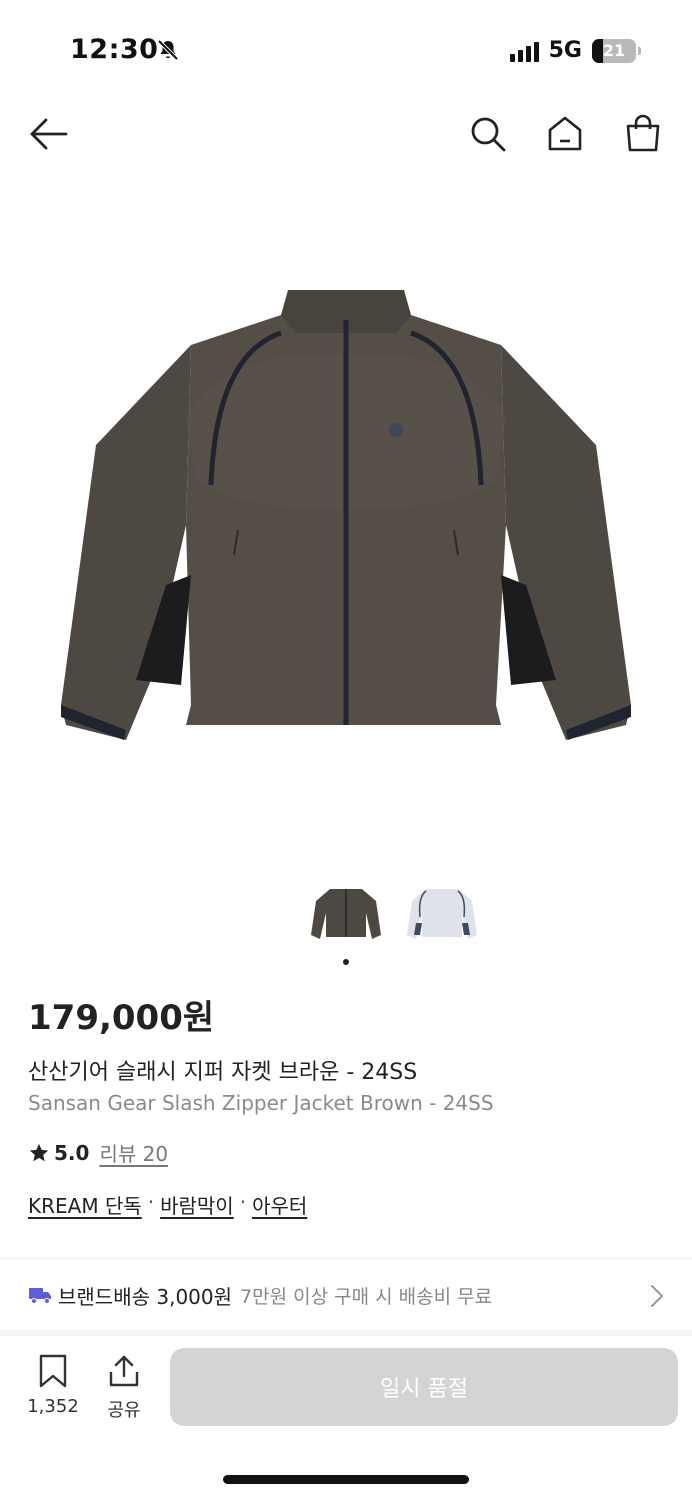  Describe the element at coordinates (346, 50) in the screenshot. I see `status-bar: 12:30 5G 21` at that location.